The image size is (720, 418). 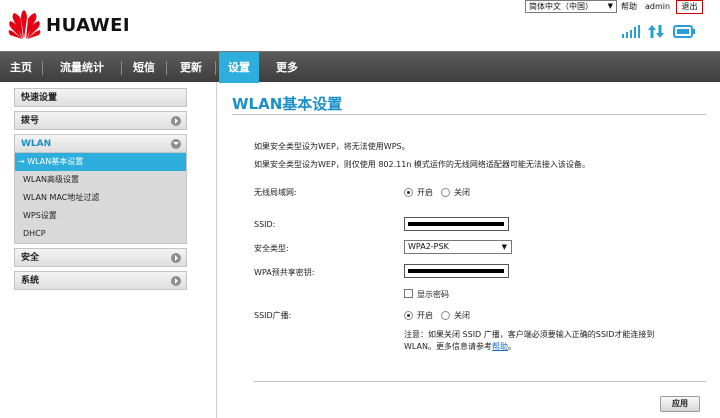 What do you see at coordinates (100, 162) in the screenshot?
I see `sidebar-item-wlan-basic: → WLAN基本设置` at bounding box center [100, 162].